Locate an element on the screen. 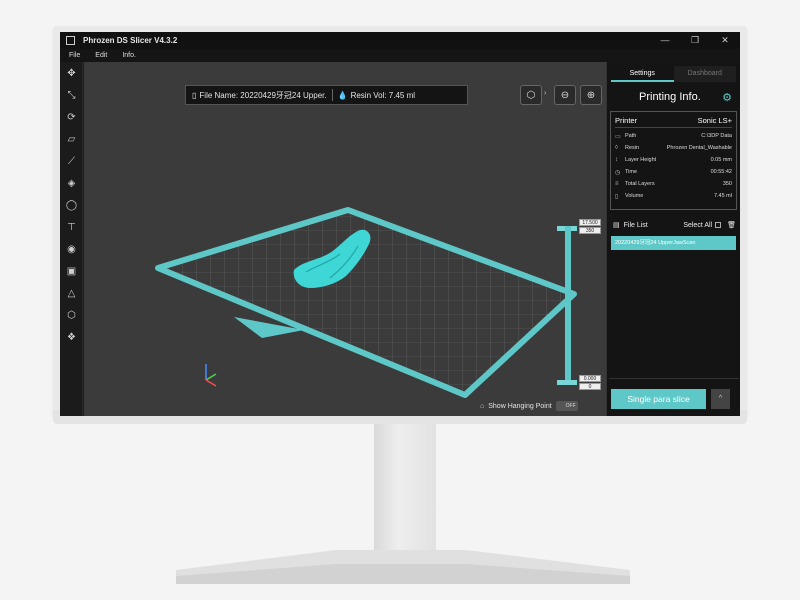 The height and width of the screenshot is (600, 800). layer-height-icon: ↕ is located at coordinates (616, 160).